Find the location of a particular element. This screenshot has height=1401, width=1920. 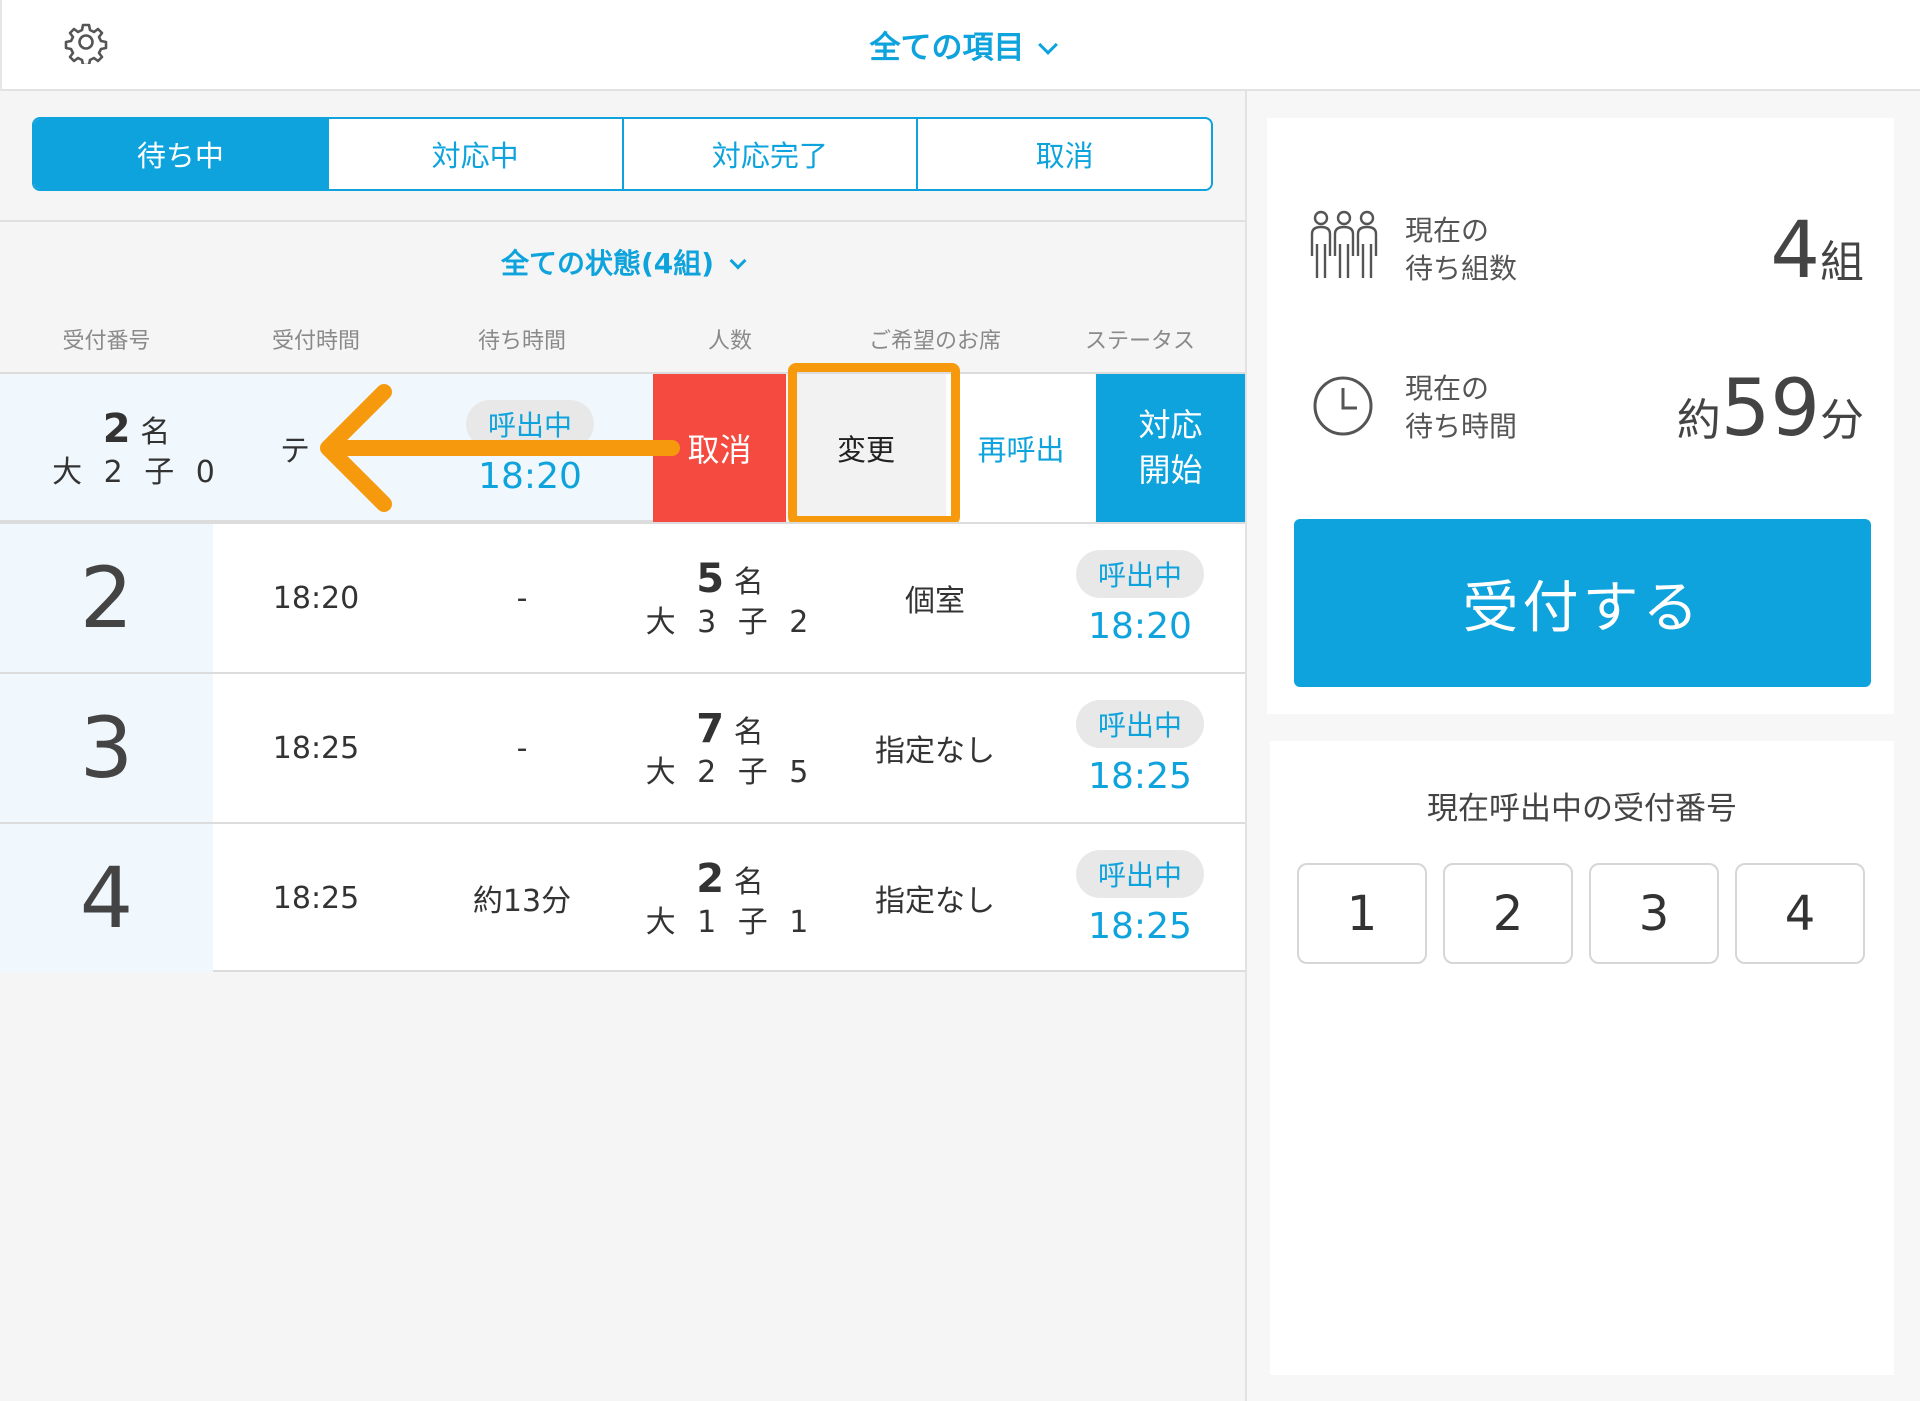

waiting-groups-number: 4 is located at coordinates (1795, 251).